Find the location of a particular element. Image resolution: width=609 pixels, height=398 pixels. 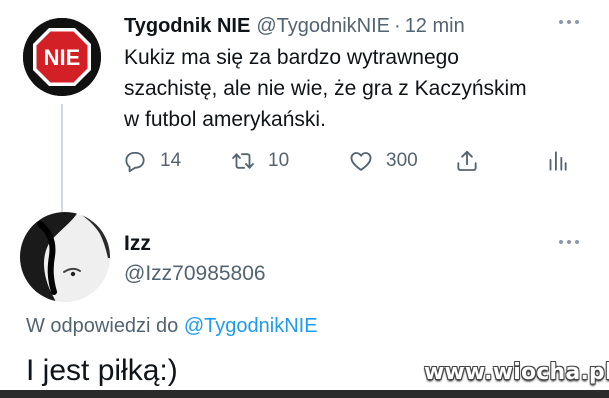

reply-author-handle: @Izz70985806 is located at coordinates (195, 274).